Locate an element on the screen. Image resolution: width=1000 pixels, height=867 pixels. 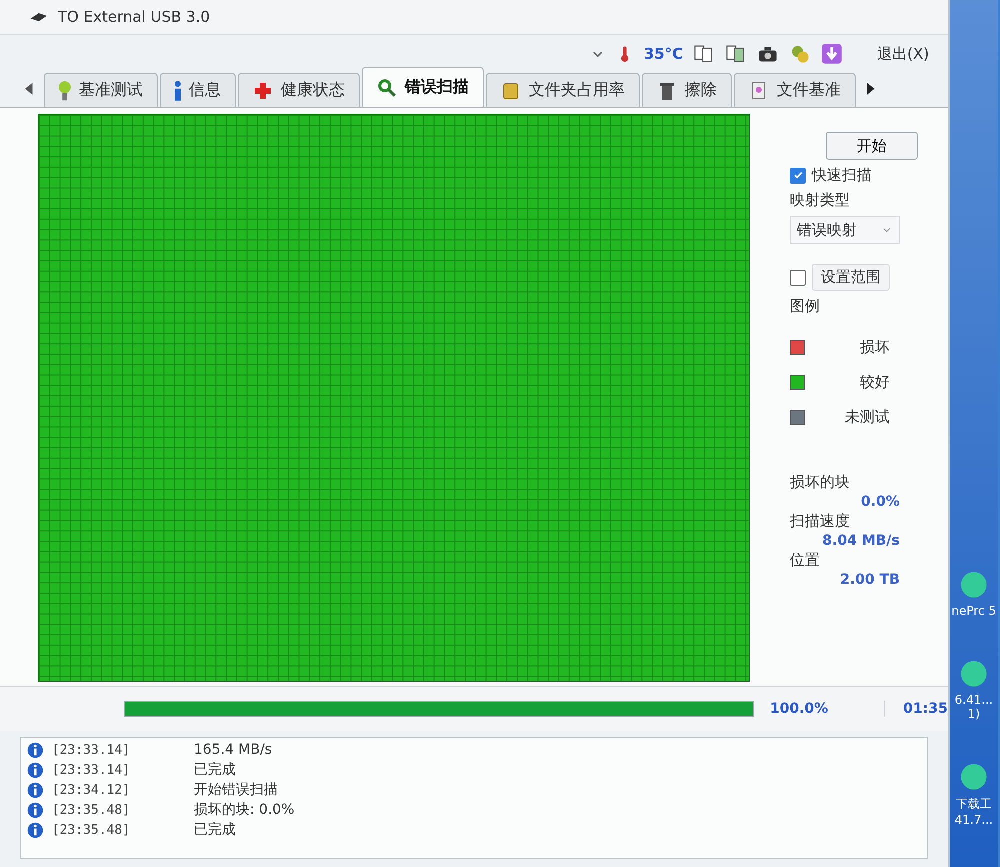
tab: 文件基准 is located at coordinates (795, 90).